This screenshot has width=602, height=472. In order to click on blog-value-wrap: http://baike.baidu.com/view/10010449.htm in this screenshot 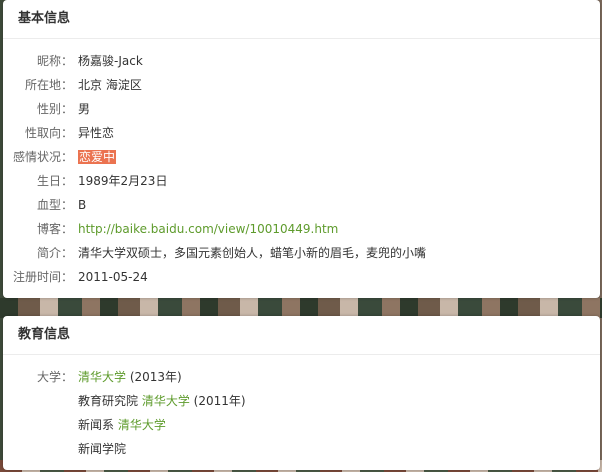, I will do `click(205, 229)`.